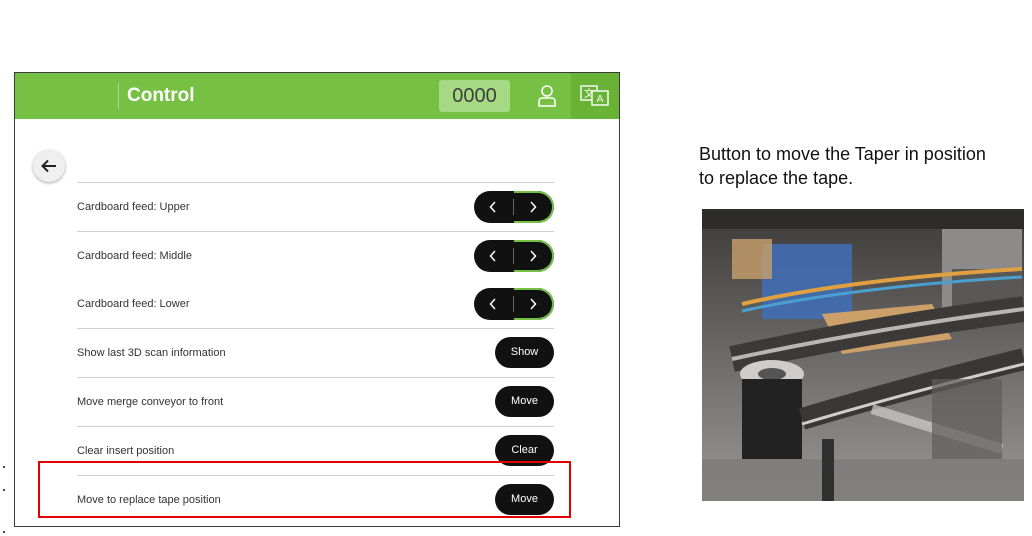  I want to click on list-item: Cardboard feed: Upper, so click(315, 206).